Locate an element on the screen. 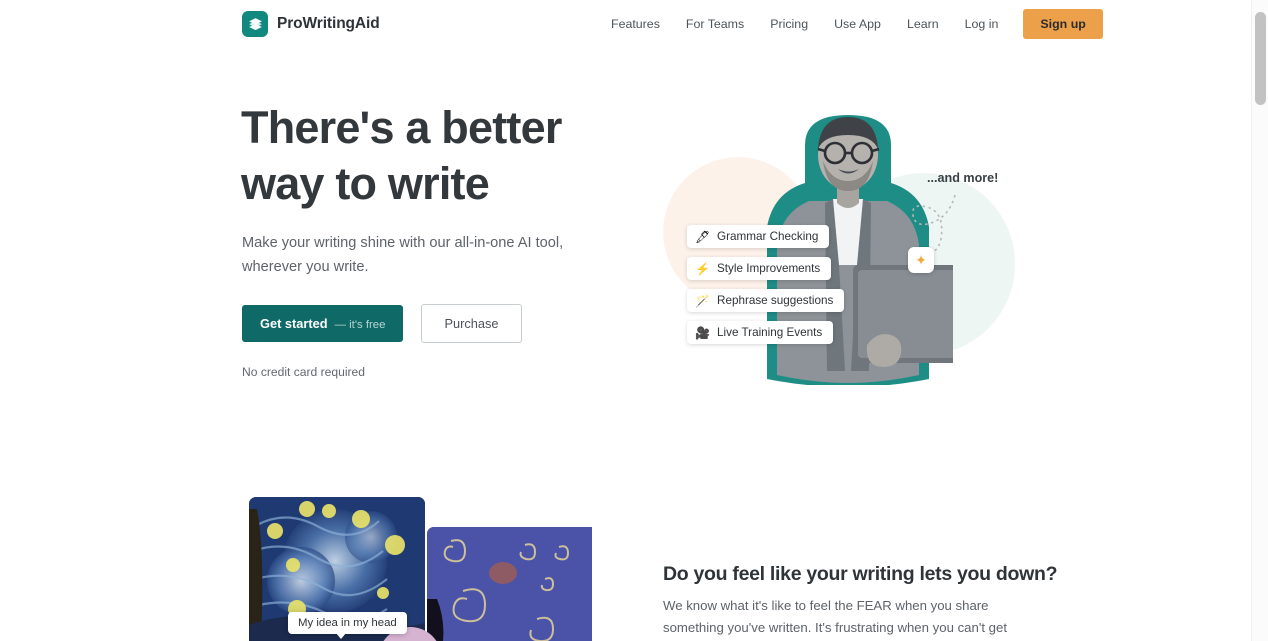 This screenshot has width=1268, height=641. lightning-bolt-icon: ⚡ is located at coordinates (702, 268).